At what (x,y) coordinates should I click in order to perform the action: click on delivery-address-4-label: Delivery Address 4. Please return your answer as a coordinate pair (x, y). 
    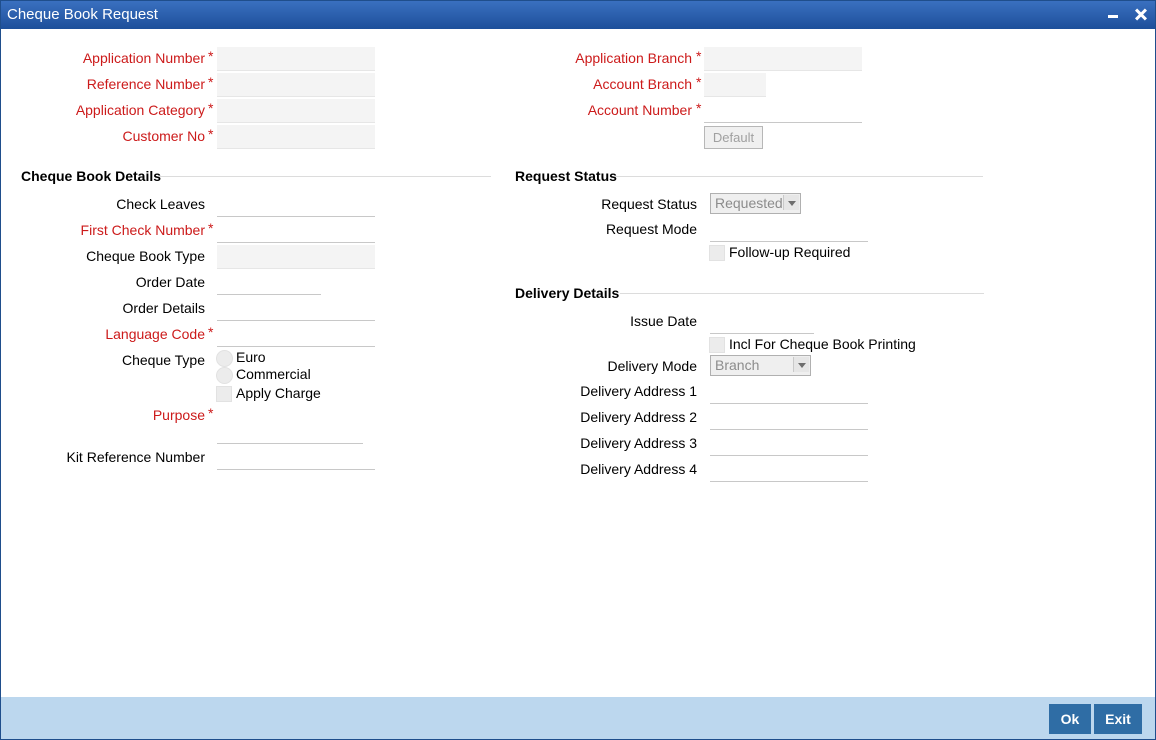
    Looking at the image, I should click on (638, 469).